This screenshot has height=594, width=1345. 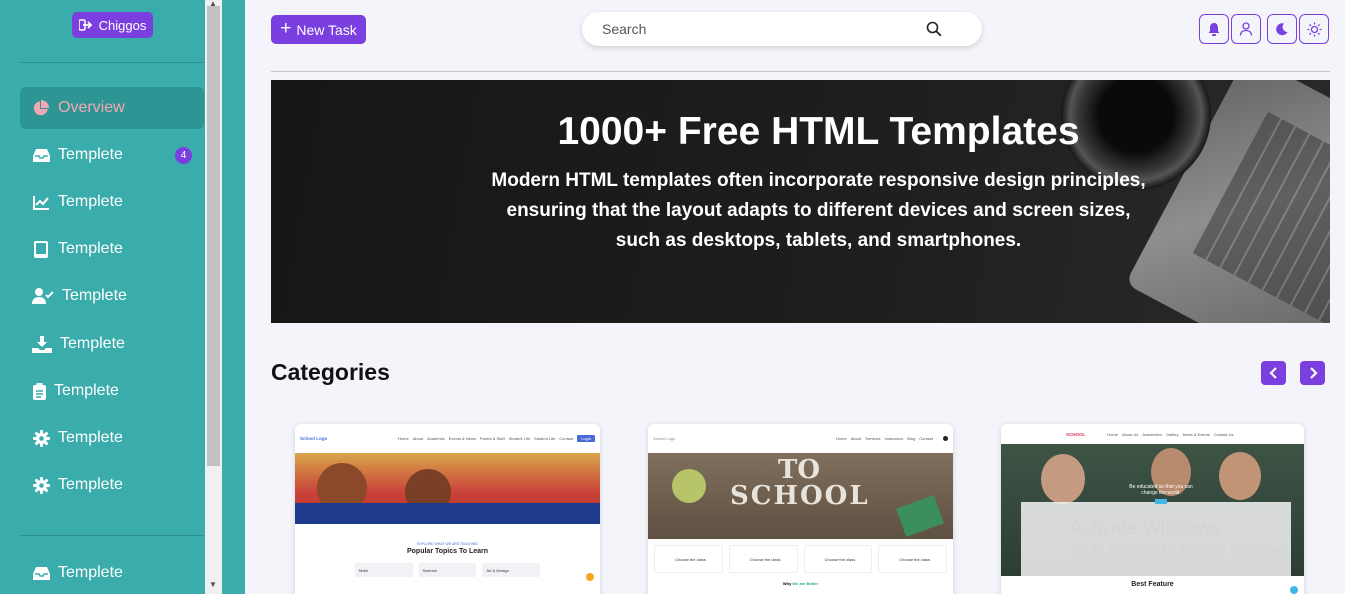 I want to click on card-tagline-line: change the world., so click(x=1161, y=493).